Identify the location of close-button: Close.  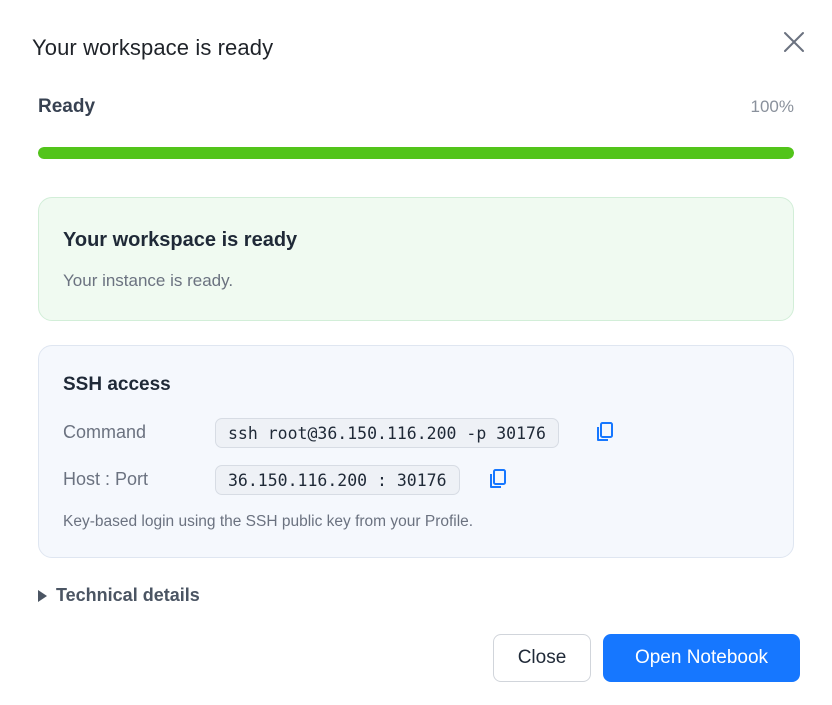
(542, 658).